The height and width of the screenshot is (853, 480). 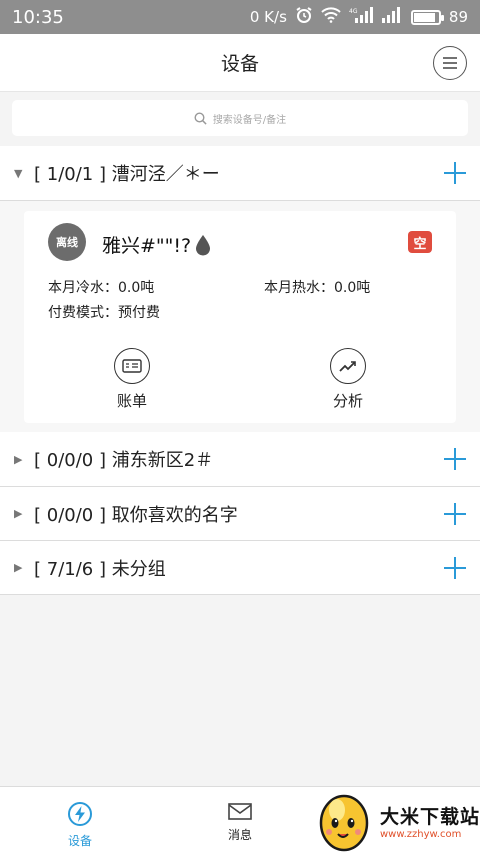 What do you see at coordinates (427, 17) in the screenshot?
I see `battery-icon` at bounding box center [427, 17].